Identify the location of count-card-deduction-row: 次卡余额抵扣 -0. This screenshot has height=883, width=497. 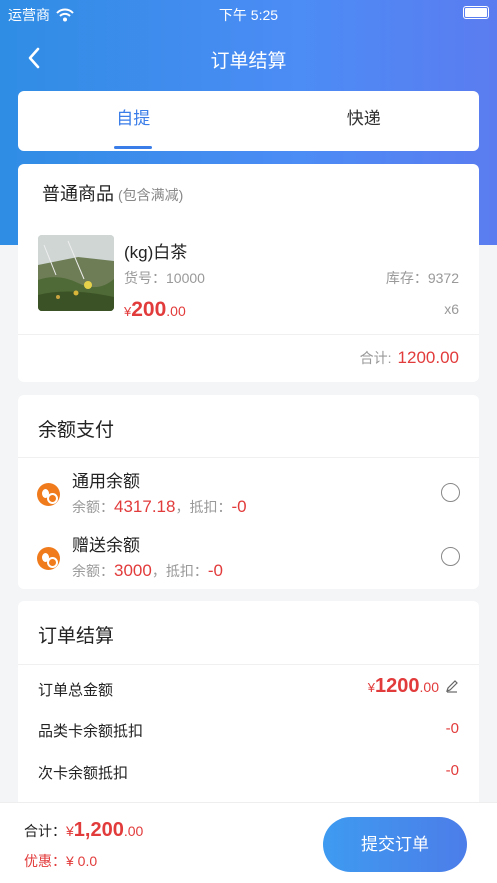
(248, 772).